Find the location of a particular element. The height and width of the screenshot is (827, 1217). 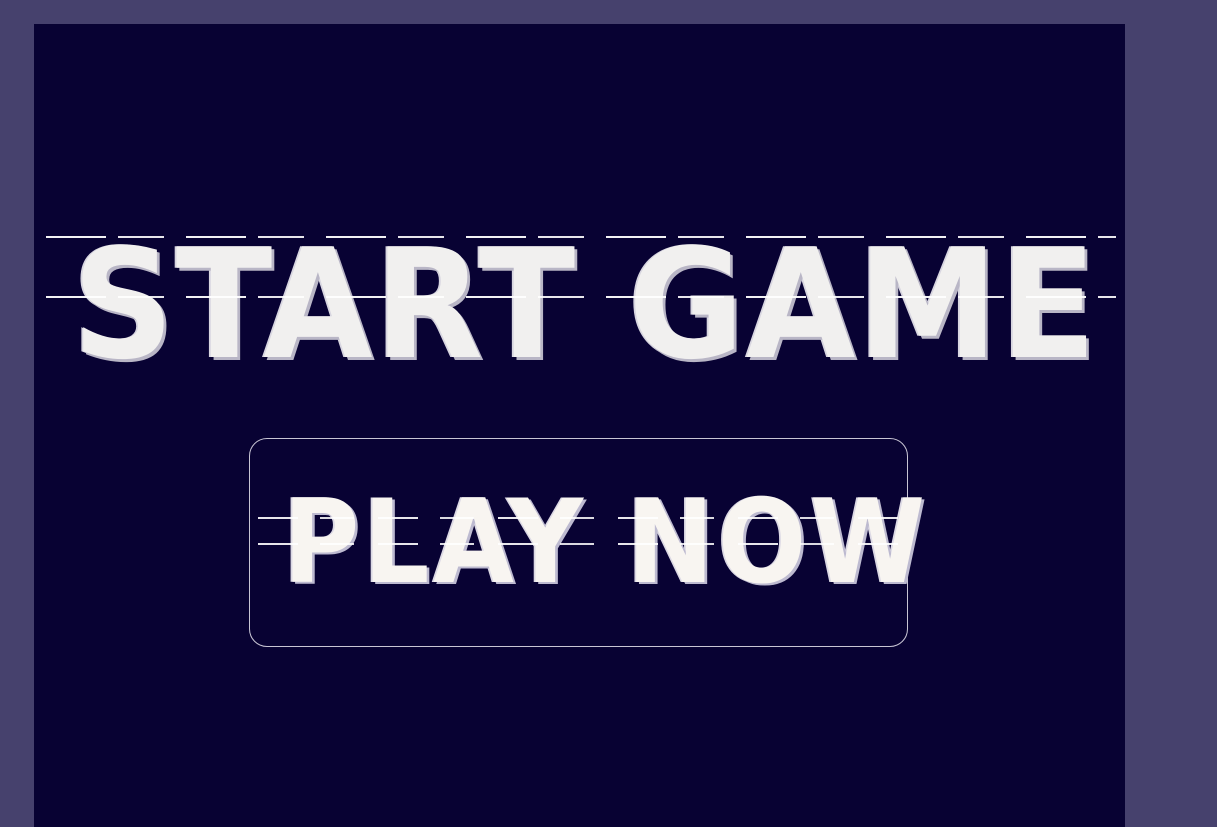

play-now-button: PLAY NOW is located at coordinates (587, 542).